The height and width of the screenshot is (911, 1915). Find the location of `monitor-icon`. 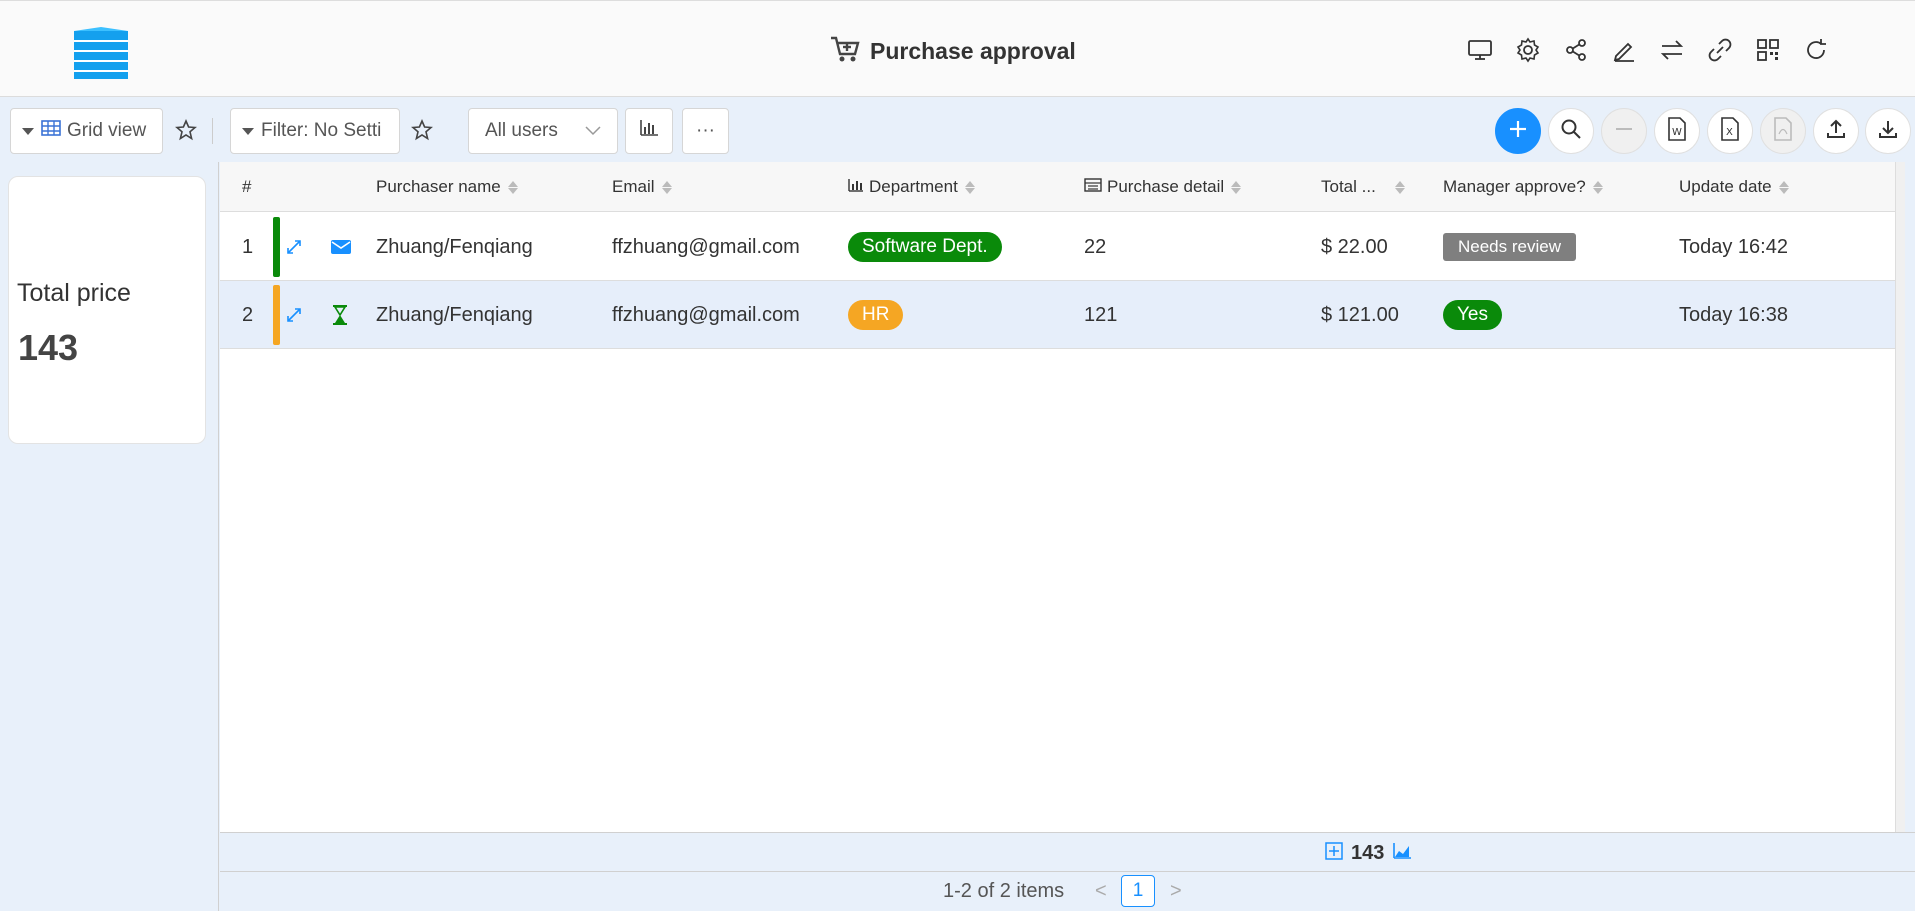

monitor-icon is located at coordinates (1480, 50).